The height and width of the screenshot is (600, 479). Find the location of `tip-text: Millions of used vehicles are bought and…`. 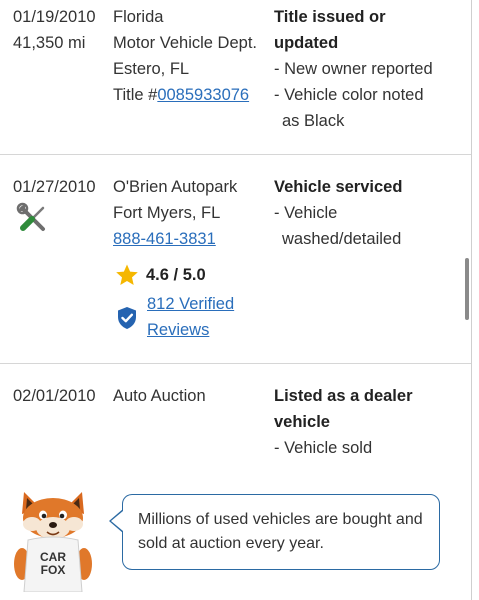

tip-text: Millions of used vehicles are bought and… is located at coordinates (280, 531).